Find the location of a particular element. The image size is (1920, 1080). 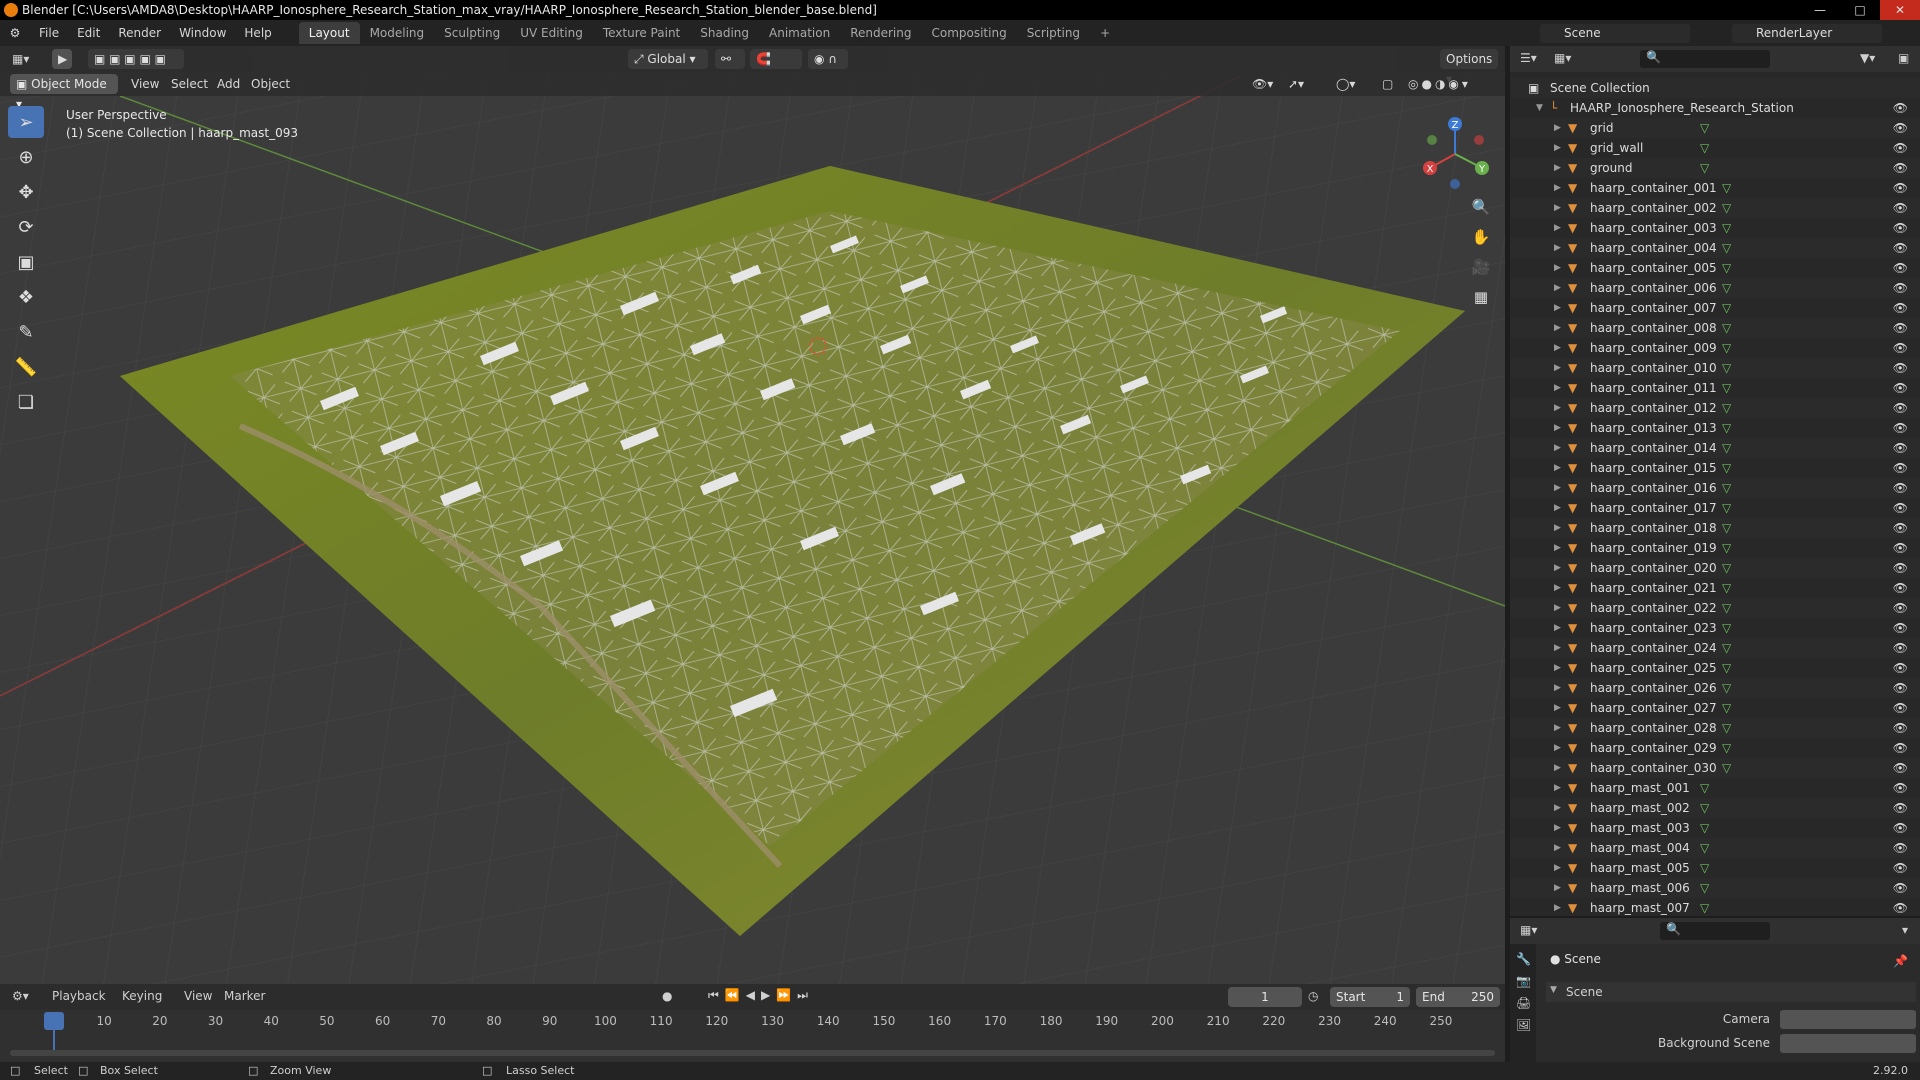

outliner-item: ▶ ▼ grid ▽ 👁 is located at coordinates (1715, 128).